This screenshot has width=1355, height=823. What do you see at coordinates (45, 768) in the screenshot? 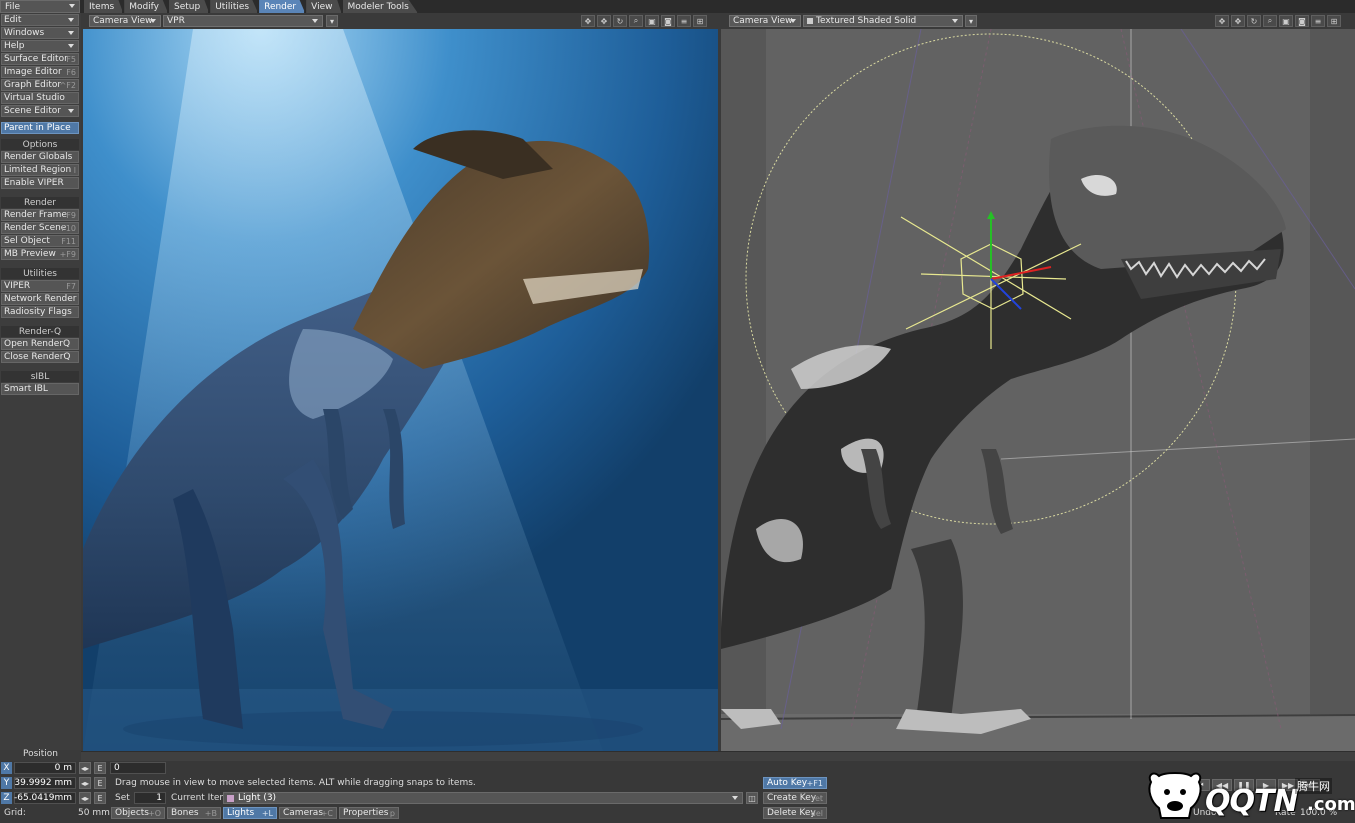
I see `x-position-field: 0 m` at bounding box center [45, 768].